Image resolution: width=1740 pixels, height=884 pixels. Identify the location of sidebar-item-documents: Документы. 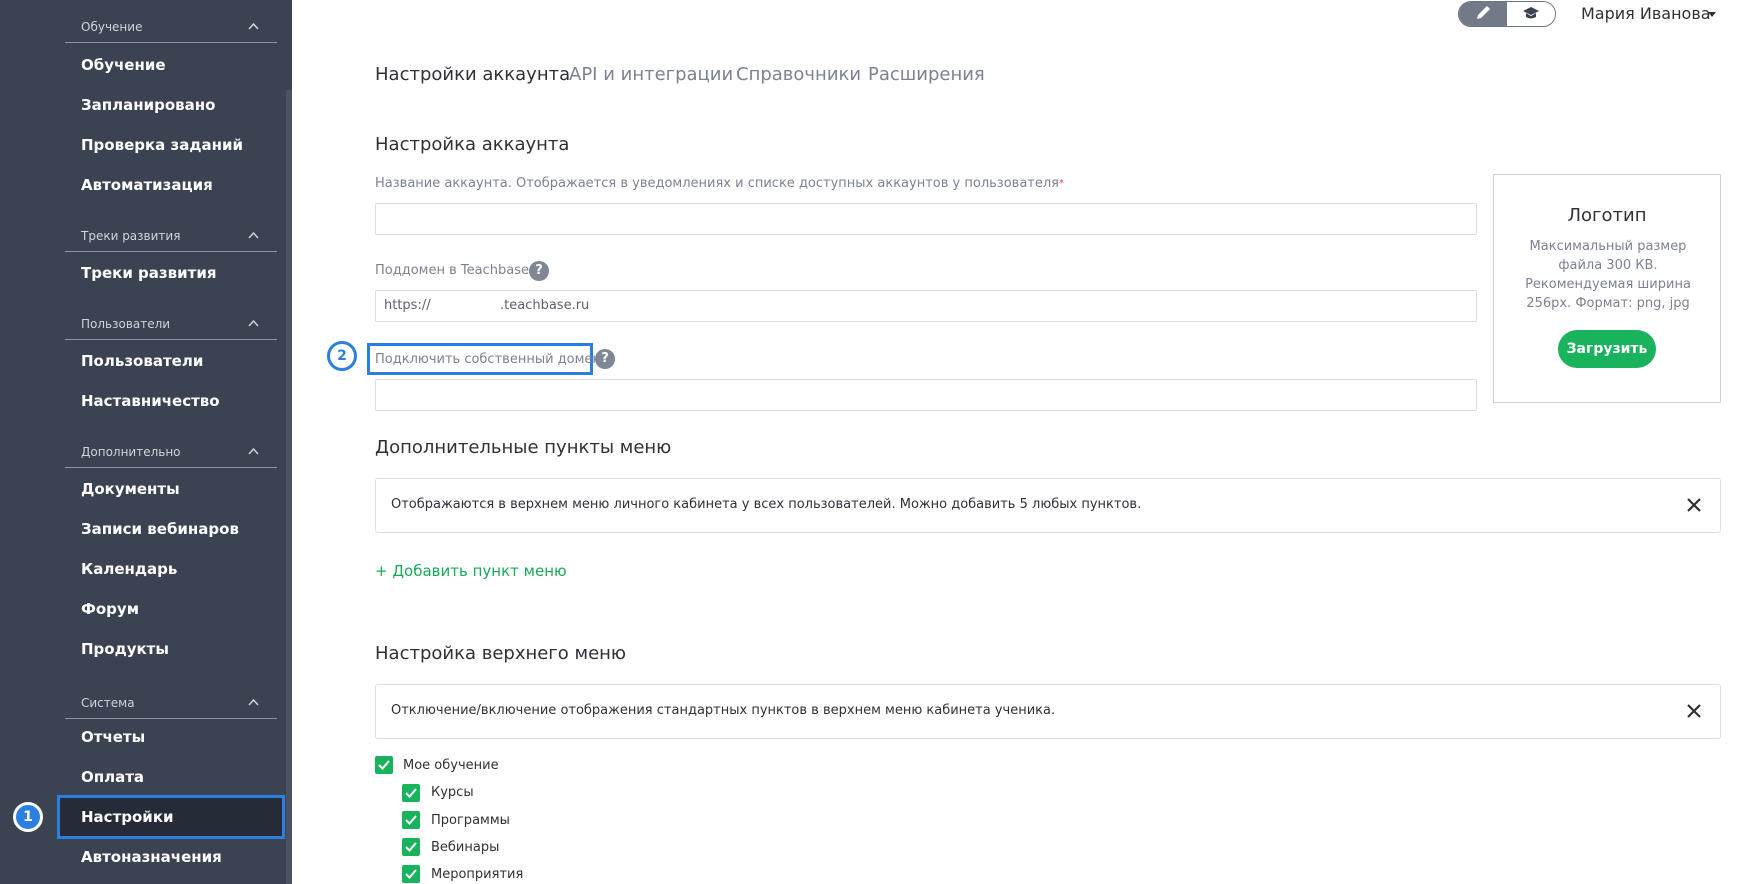
(130, 489).